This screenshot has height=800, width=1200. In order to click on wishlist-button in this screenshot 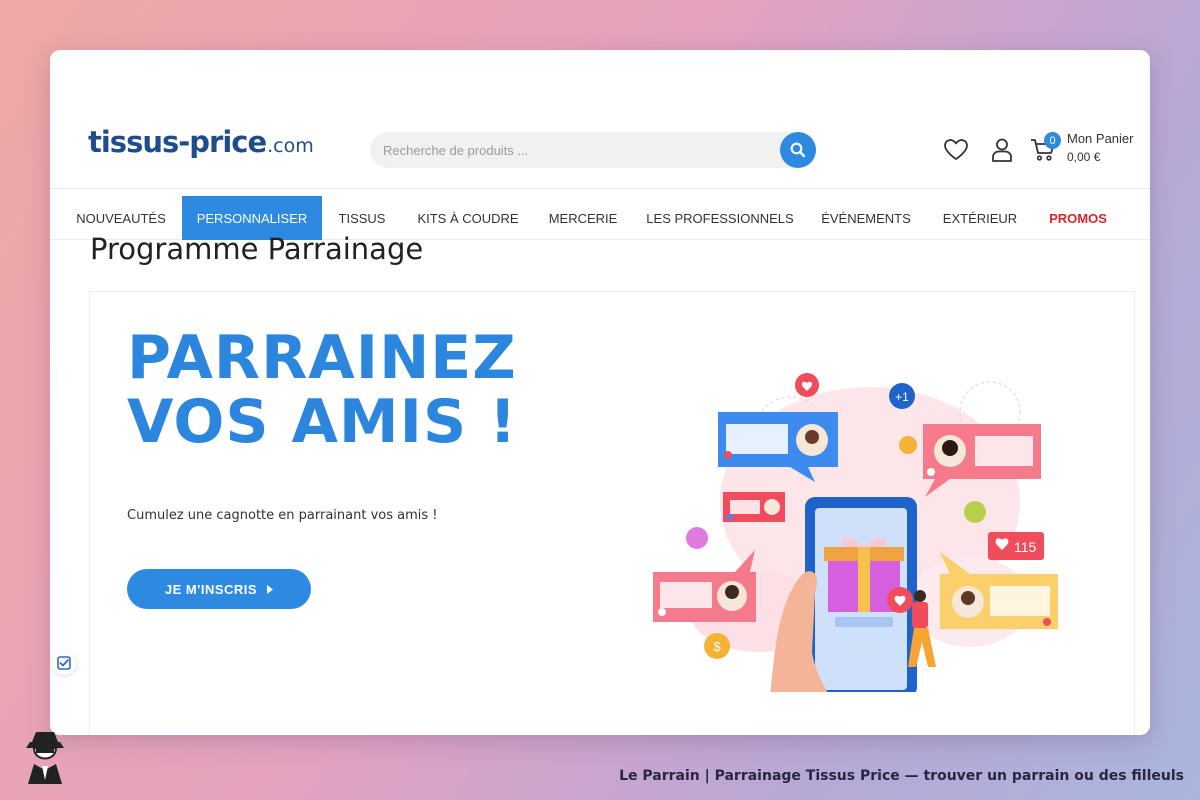, I will do `click(956, 150)`.